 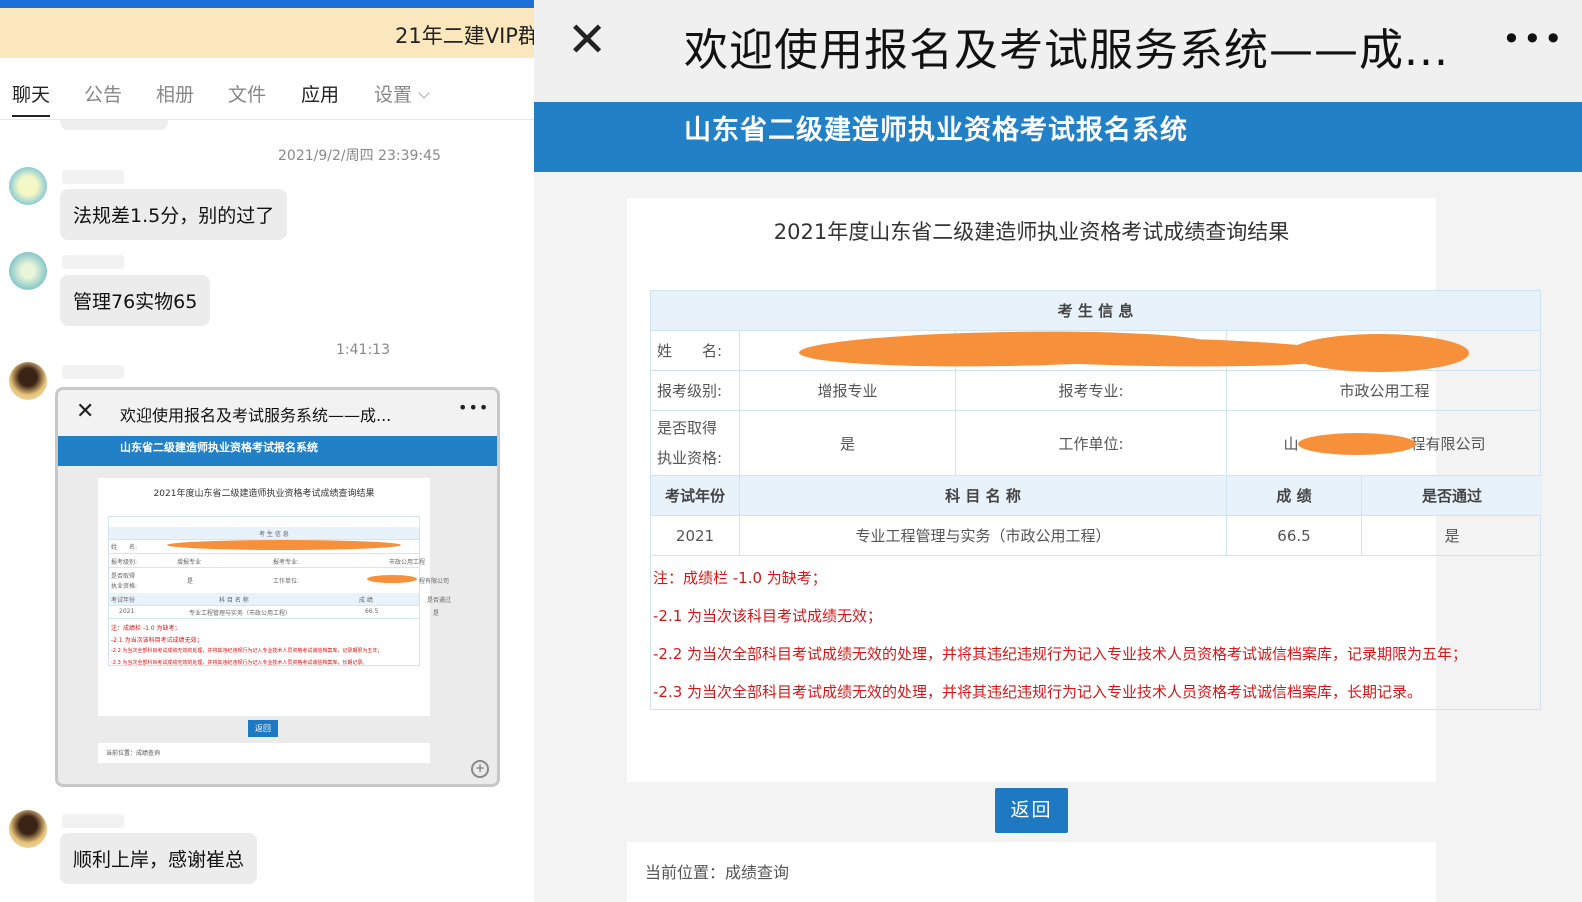 I want to click on thumbnail-major-value: 市政公用工程, so click(x=407, y=562).